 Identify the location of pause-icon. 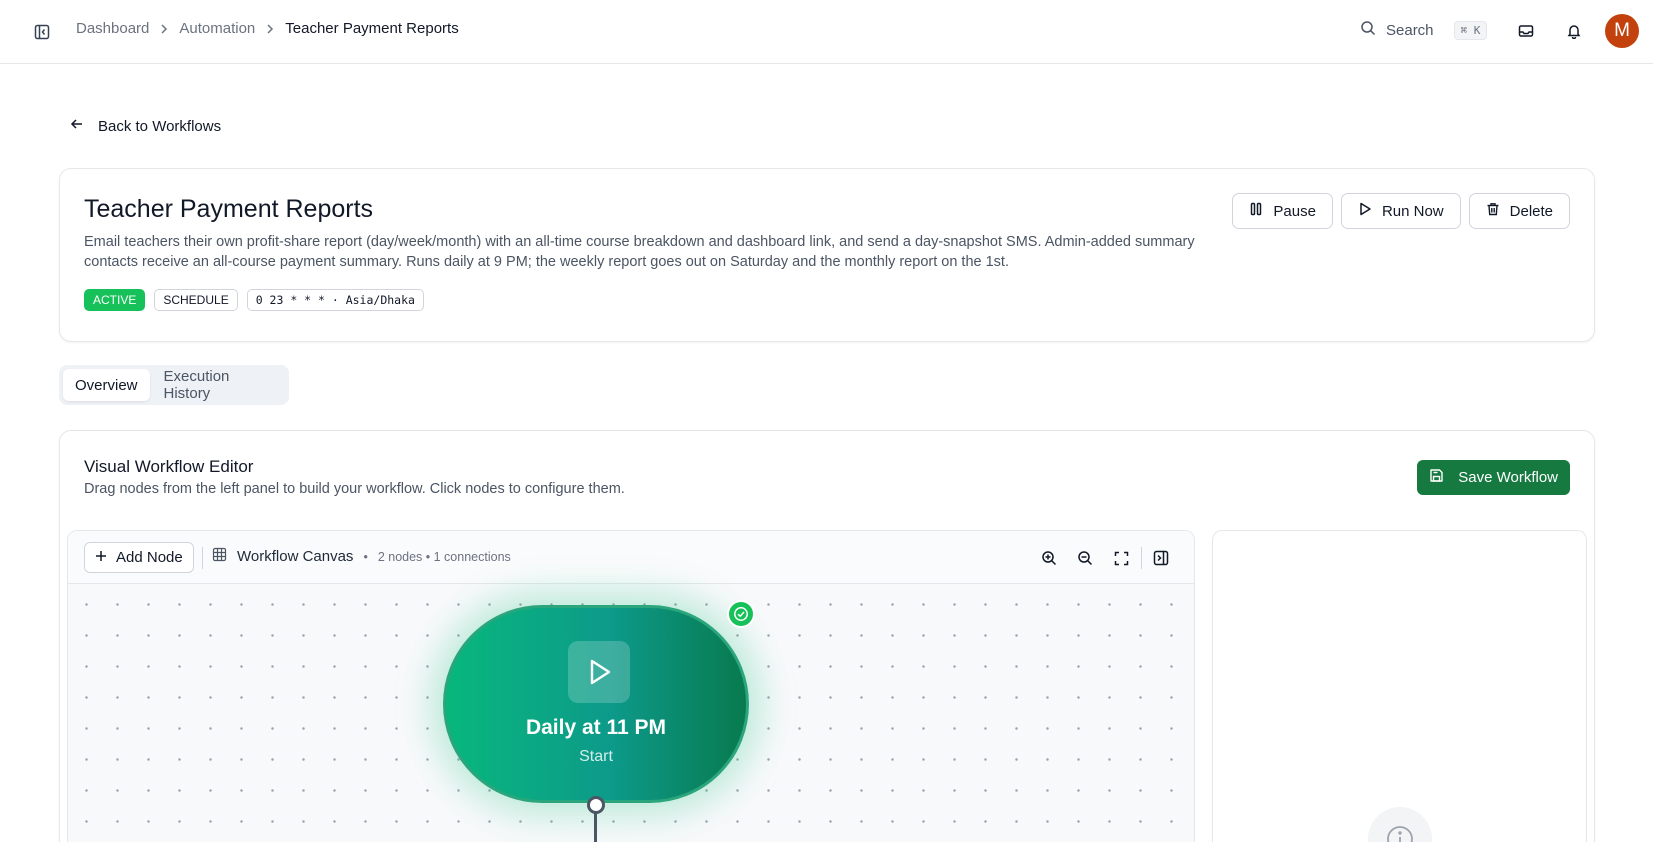
(1256, 211).